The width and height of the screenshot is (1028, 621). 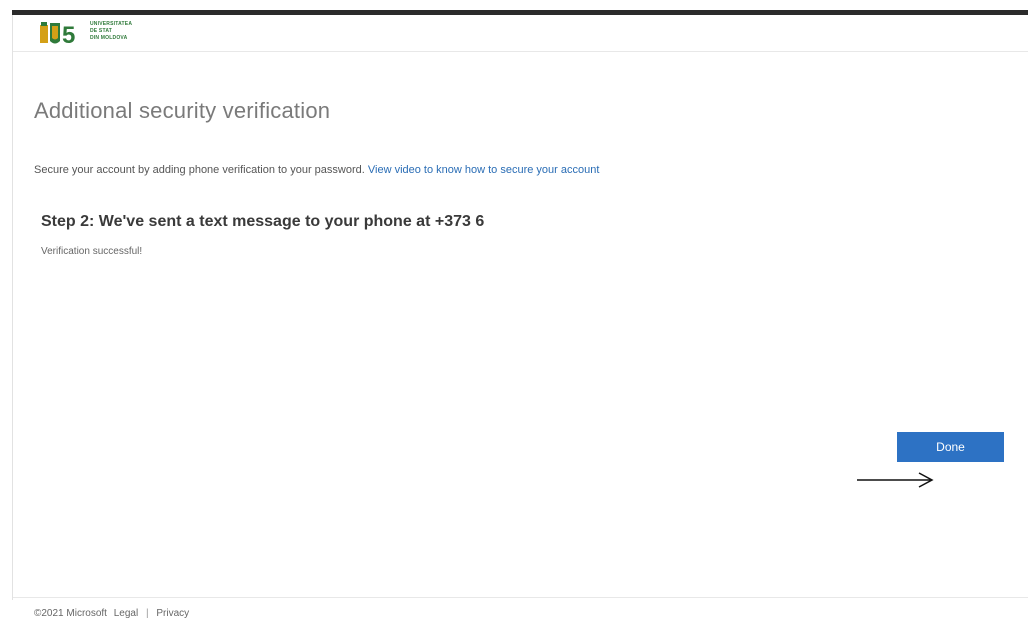 What do you see at coordinates (109, 38) in the screenshot?
I see `logo-line: DIN MOLDOVA` at bounding box center [109, 38].